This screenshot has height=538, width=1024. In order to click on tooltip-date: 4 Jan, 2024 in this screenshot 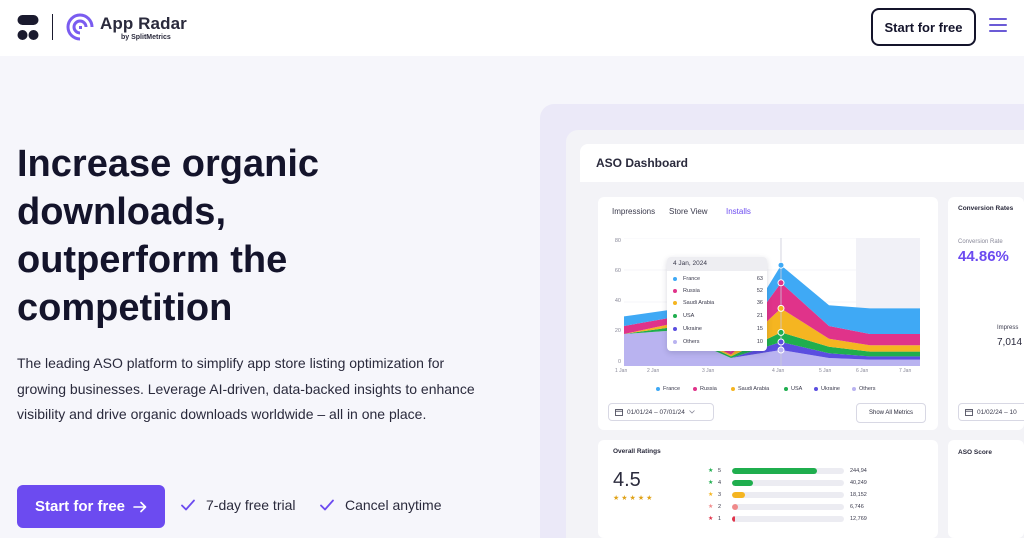, I will do `click(717, 264)`.